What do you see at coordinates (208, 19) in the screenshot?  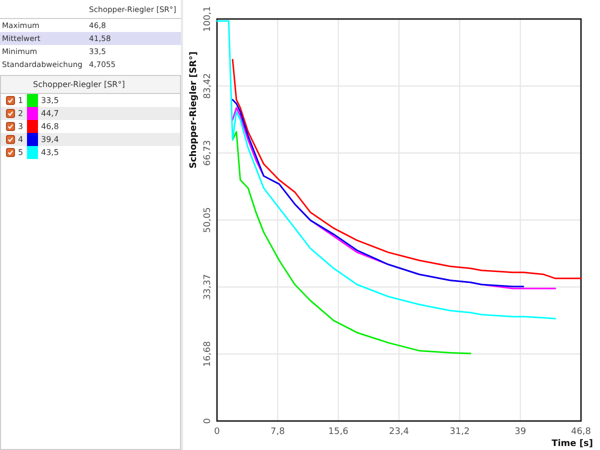 I see `y-tick-label: 100,1` at bounding box center [208, 19].